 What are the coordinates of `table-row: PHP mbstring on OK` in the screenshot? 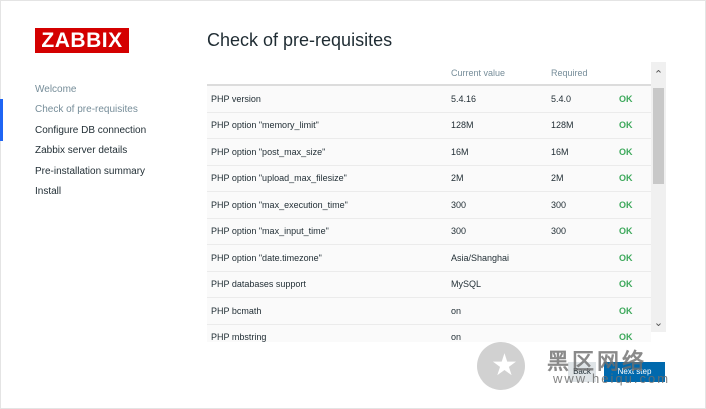 It's located at (429, 333).